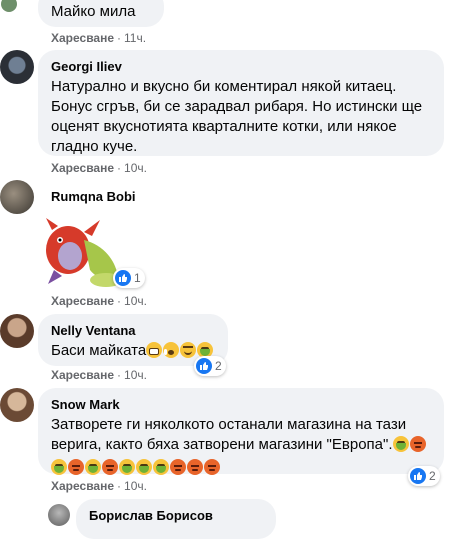 This screenshot has height=539, width=459. Describe the element at coordinates (93, 330) in the screenshot. I see `comment-author: Nelly Ventana` at that location.